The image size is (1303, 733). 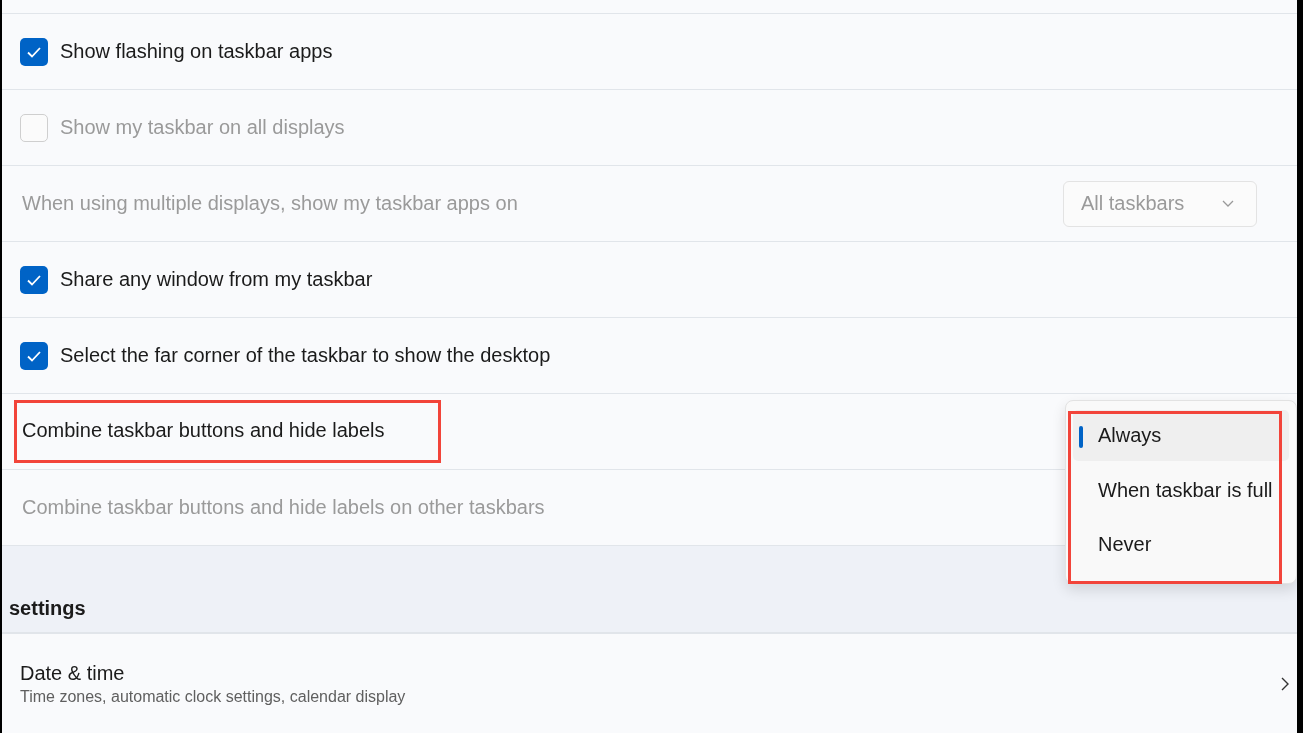 What do you see at coordinates (47, 608) in the screenshot?
I see `section-title: settings` at bounding box center [47, 608].